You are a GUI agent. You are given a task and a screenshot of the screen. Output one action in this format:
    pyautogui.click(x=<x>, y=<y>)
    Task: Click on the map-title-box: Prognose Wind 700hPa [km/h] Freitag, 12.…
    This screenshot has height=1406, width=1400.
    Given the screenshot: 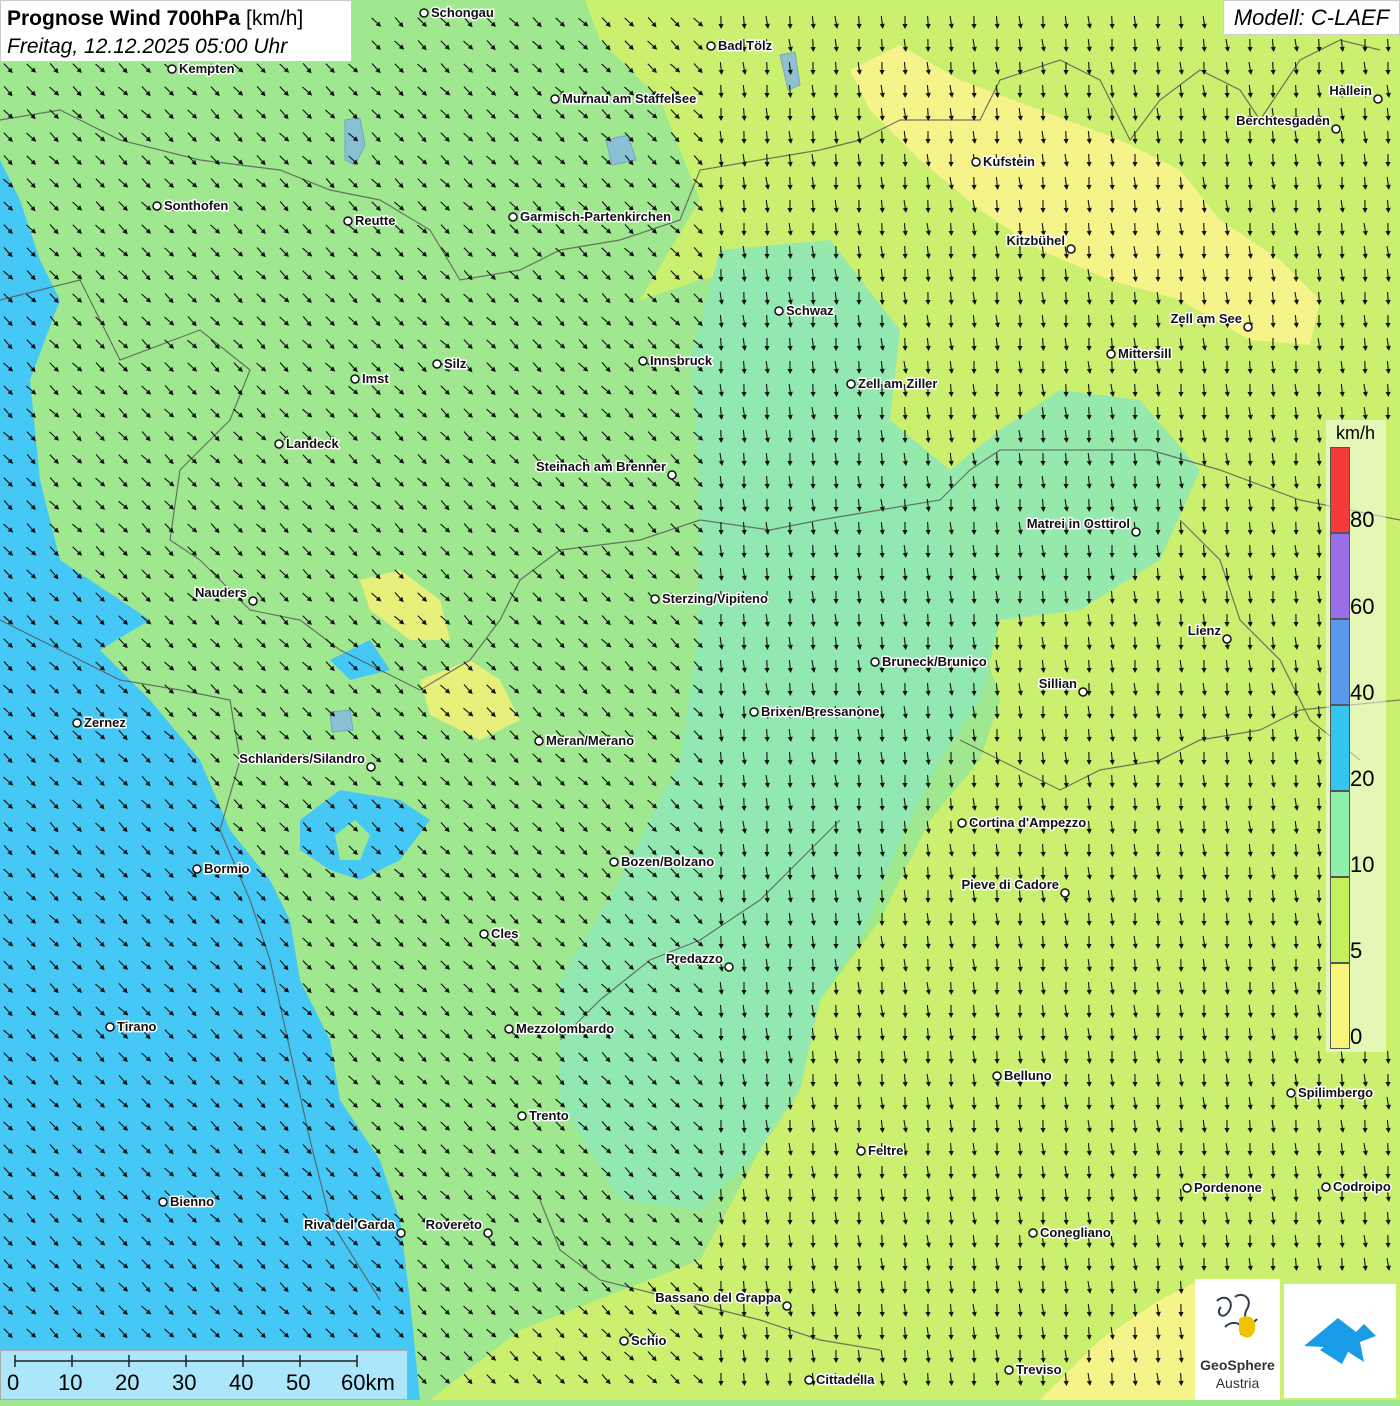 What is the action you would take?
    pyautogui.click(x=176, y=31)
    